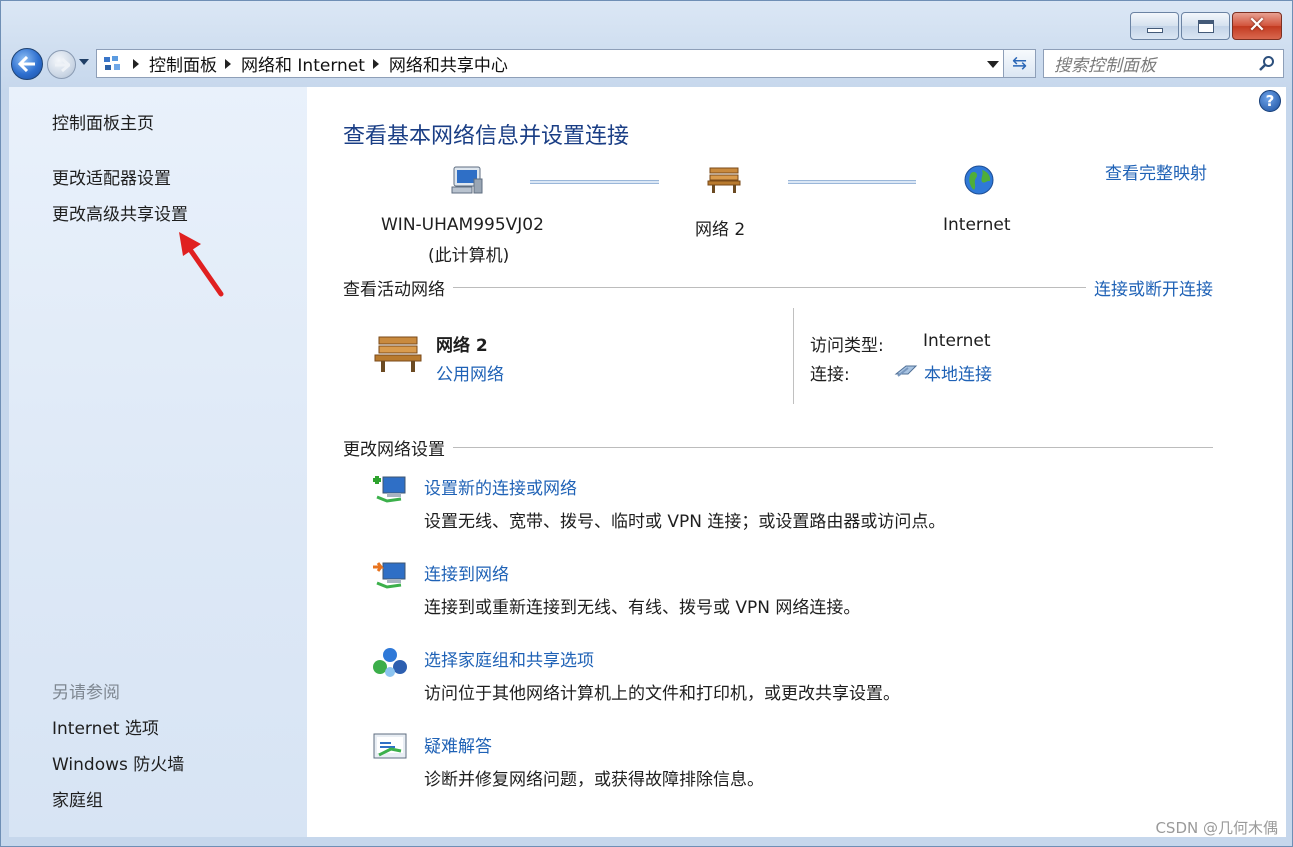  What do you see at coordinates (977, 225) in the screenshot?
I see `map-internet-label: Internet` at bounding box center [977, 225].